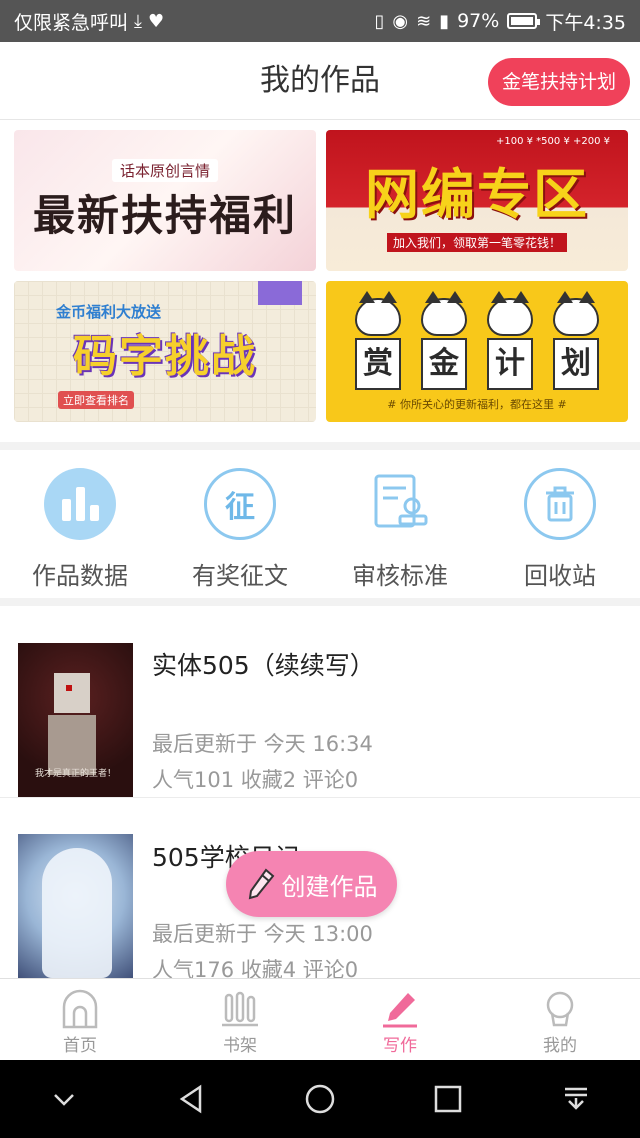 The image size is (640, 1138). Describe the element at coordinates (164, 170) in the screenshot. I see `banner-subtitle: 话本原创言情` at that location.